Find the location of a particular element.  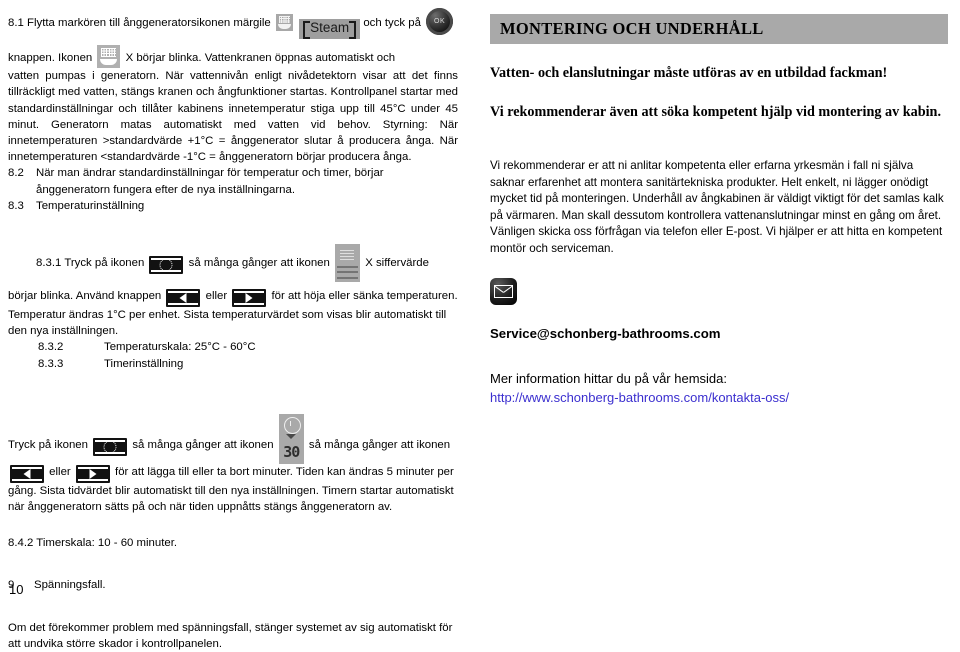

section-8-1-number: 8.1 is located at coordinates (16, 23).